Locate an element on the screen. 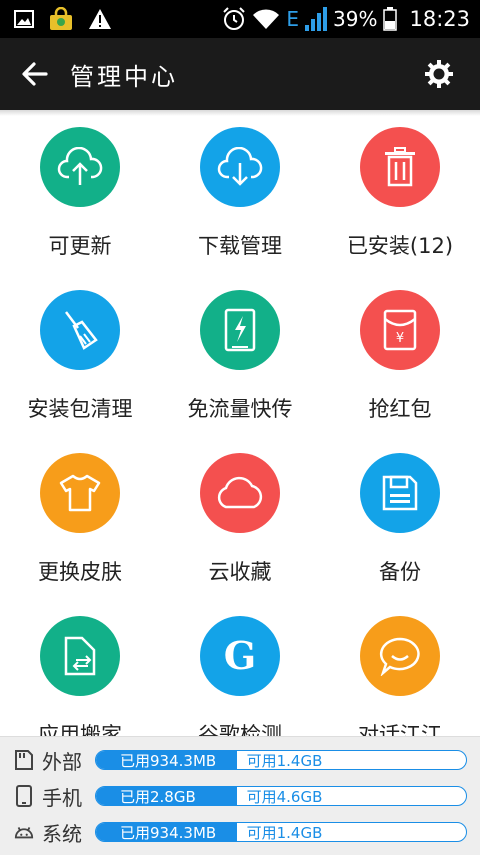  storage-used: 已用2.8GB is located at coordinates (166, 796).